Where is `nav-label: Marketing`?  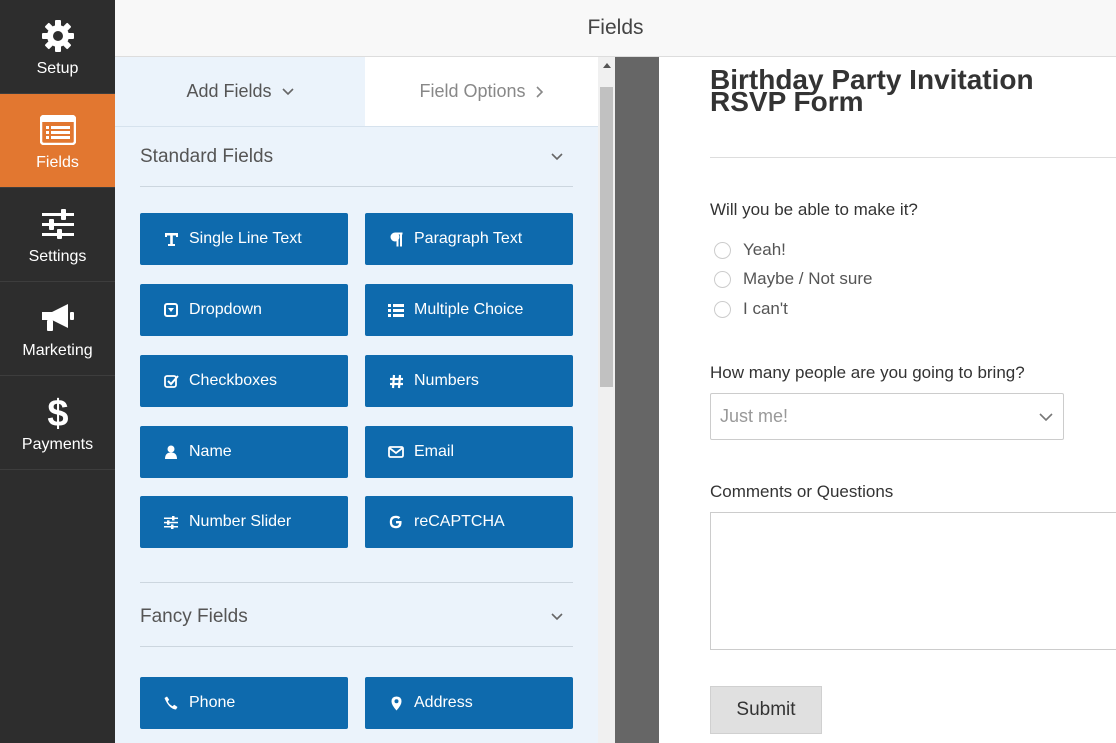
nav-label: Marketing is located at coordinates (57, 350).